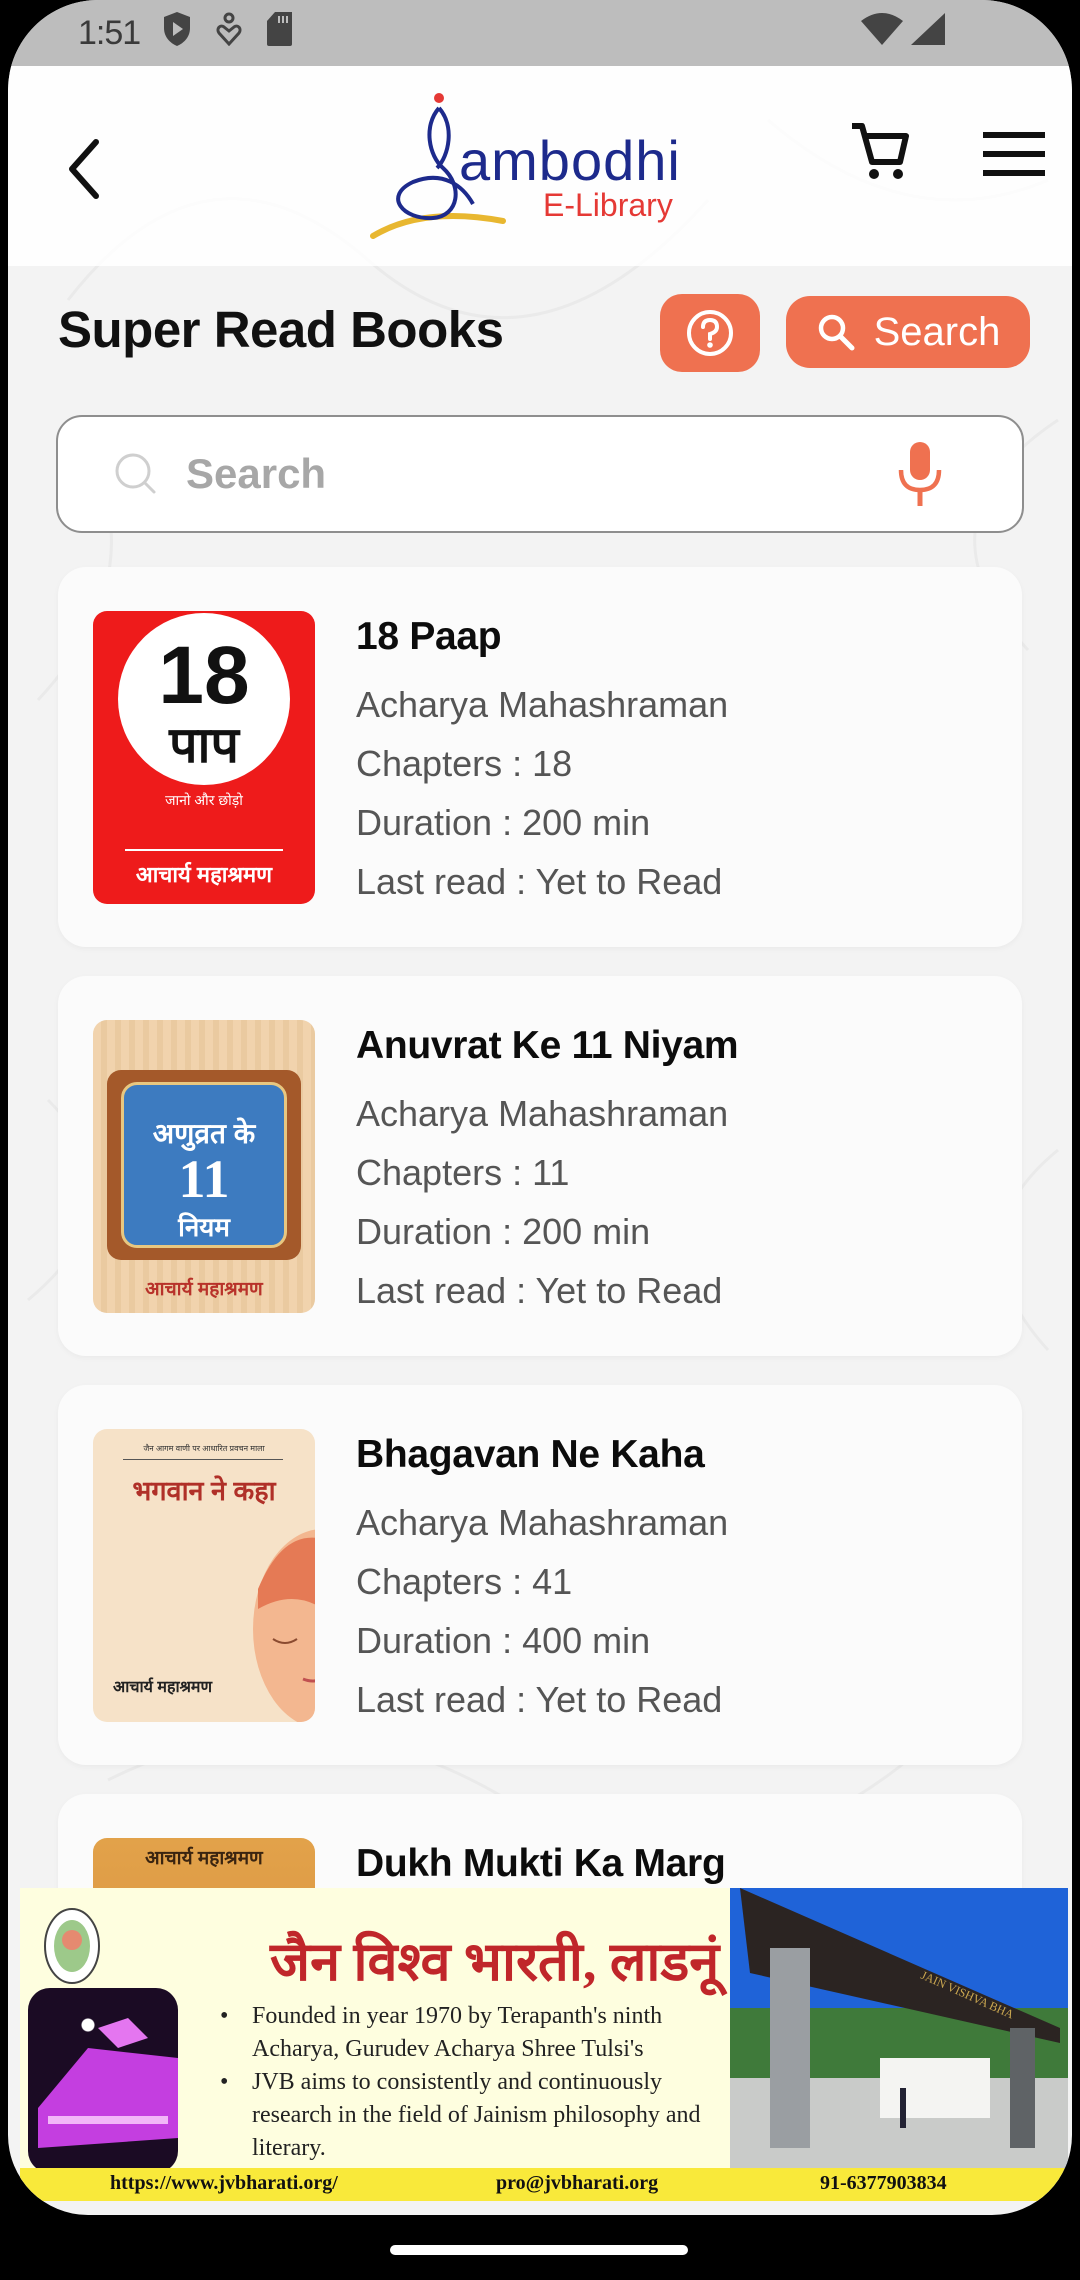  What do you see at coordinates (540, 330) in the screenshot?
I see `title-row: Super Read Books Search` at bounding box center [540, 330].